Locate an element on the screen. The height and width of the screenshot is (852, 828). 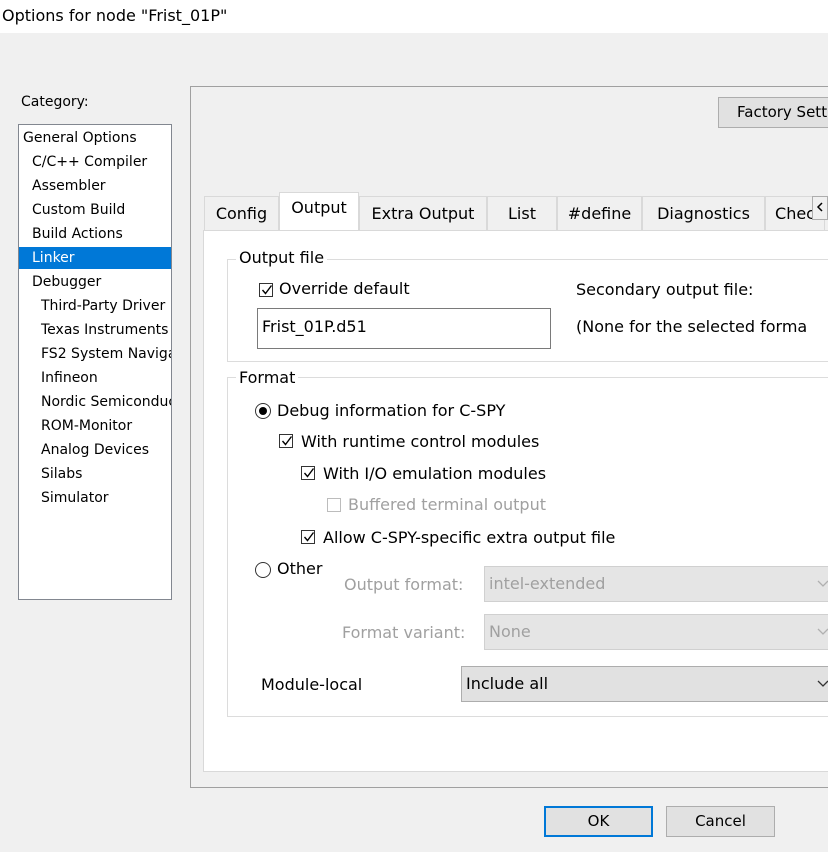
runtime-control-checkbox is located at coordinates (286, 441).